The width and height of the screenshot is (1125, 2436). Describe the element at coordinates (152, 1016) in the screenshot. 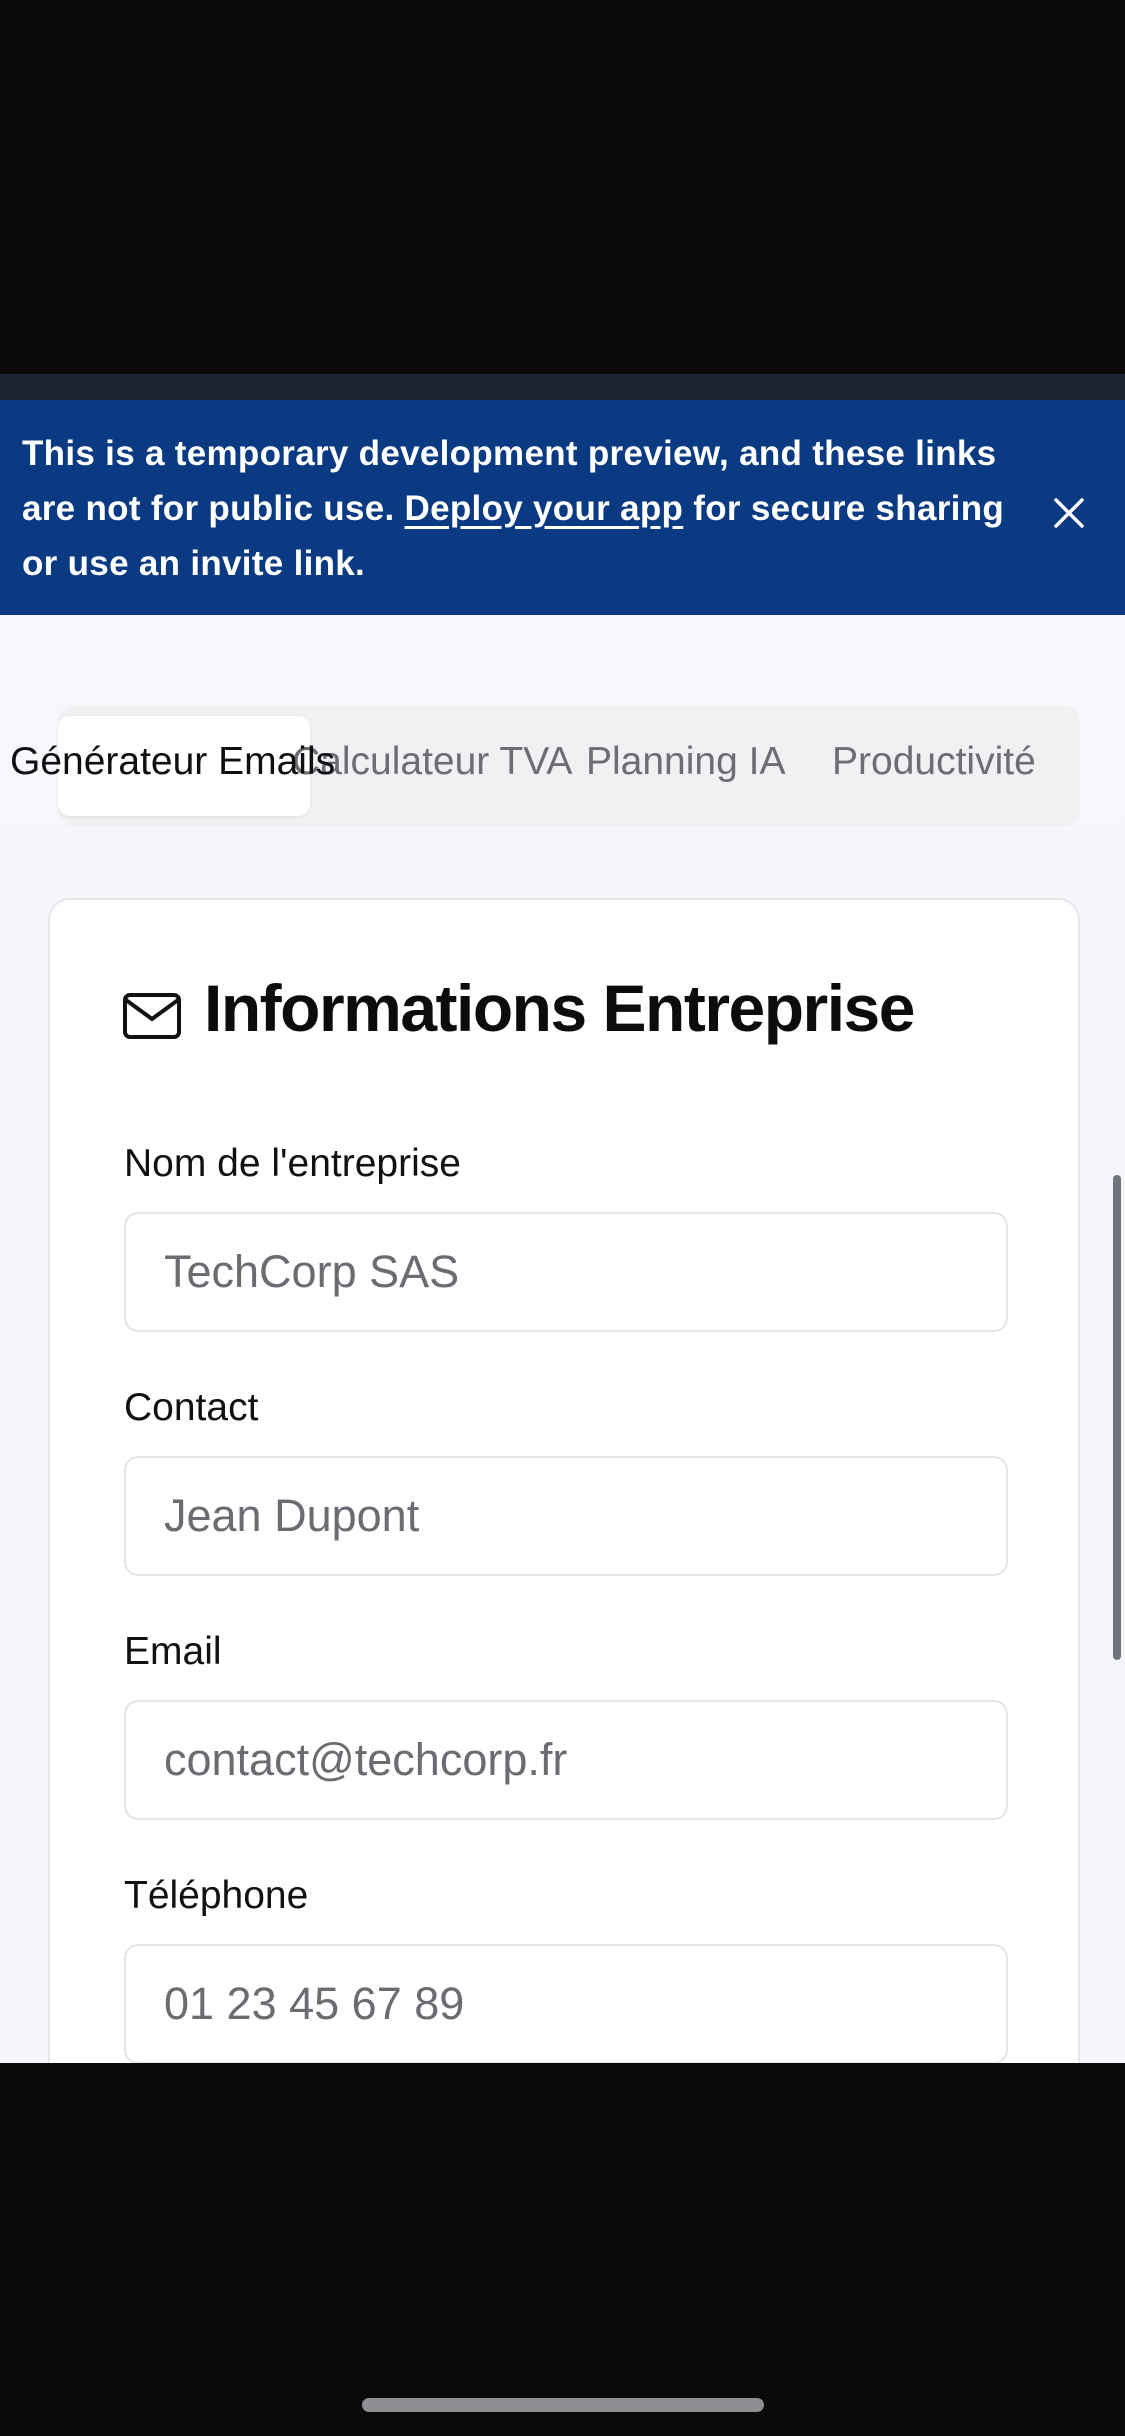

I see `mail-icon` at that location.